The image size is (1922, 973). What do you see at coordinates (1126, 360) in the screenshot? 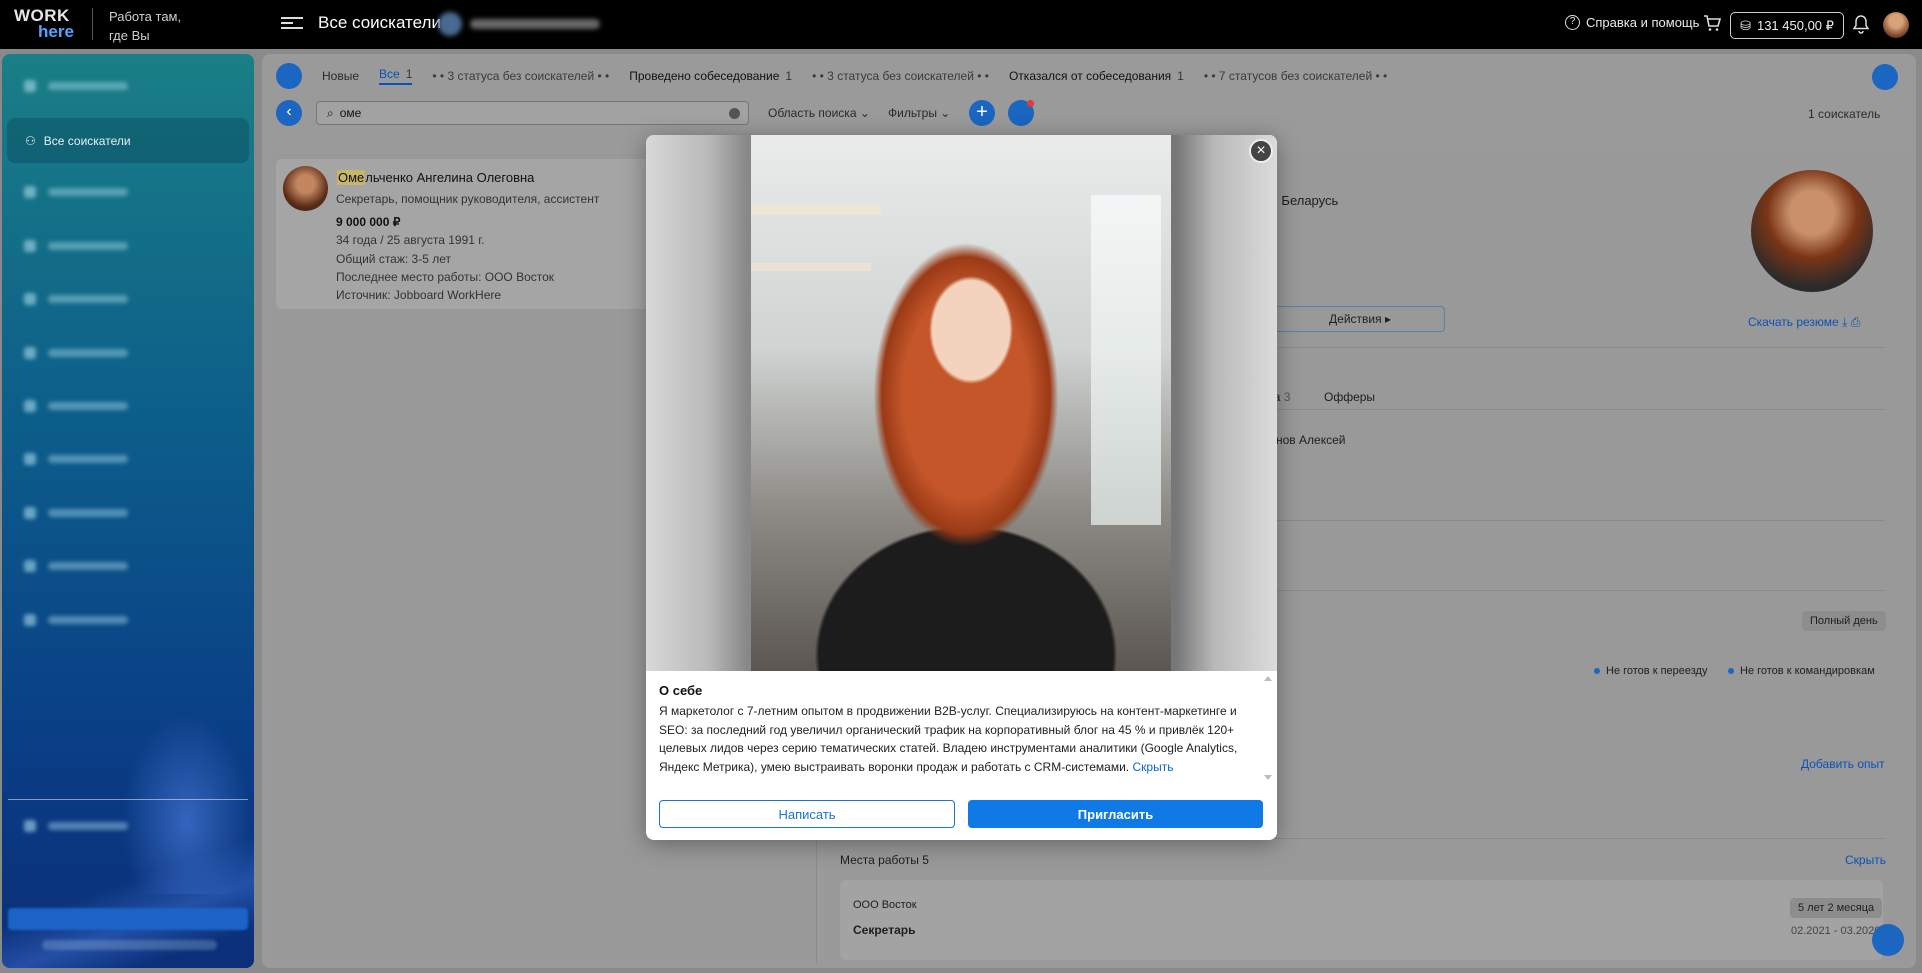
I see `photo-window` at bounding box center [1126, 360].